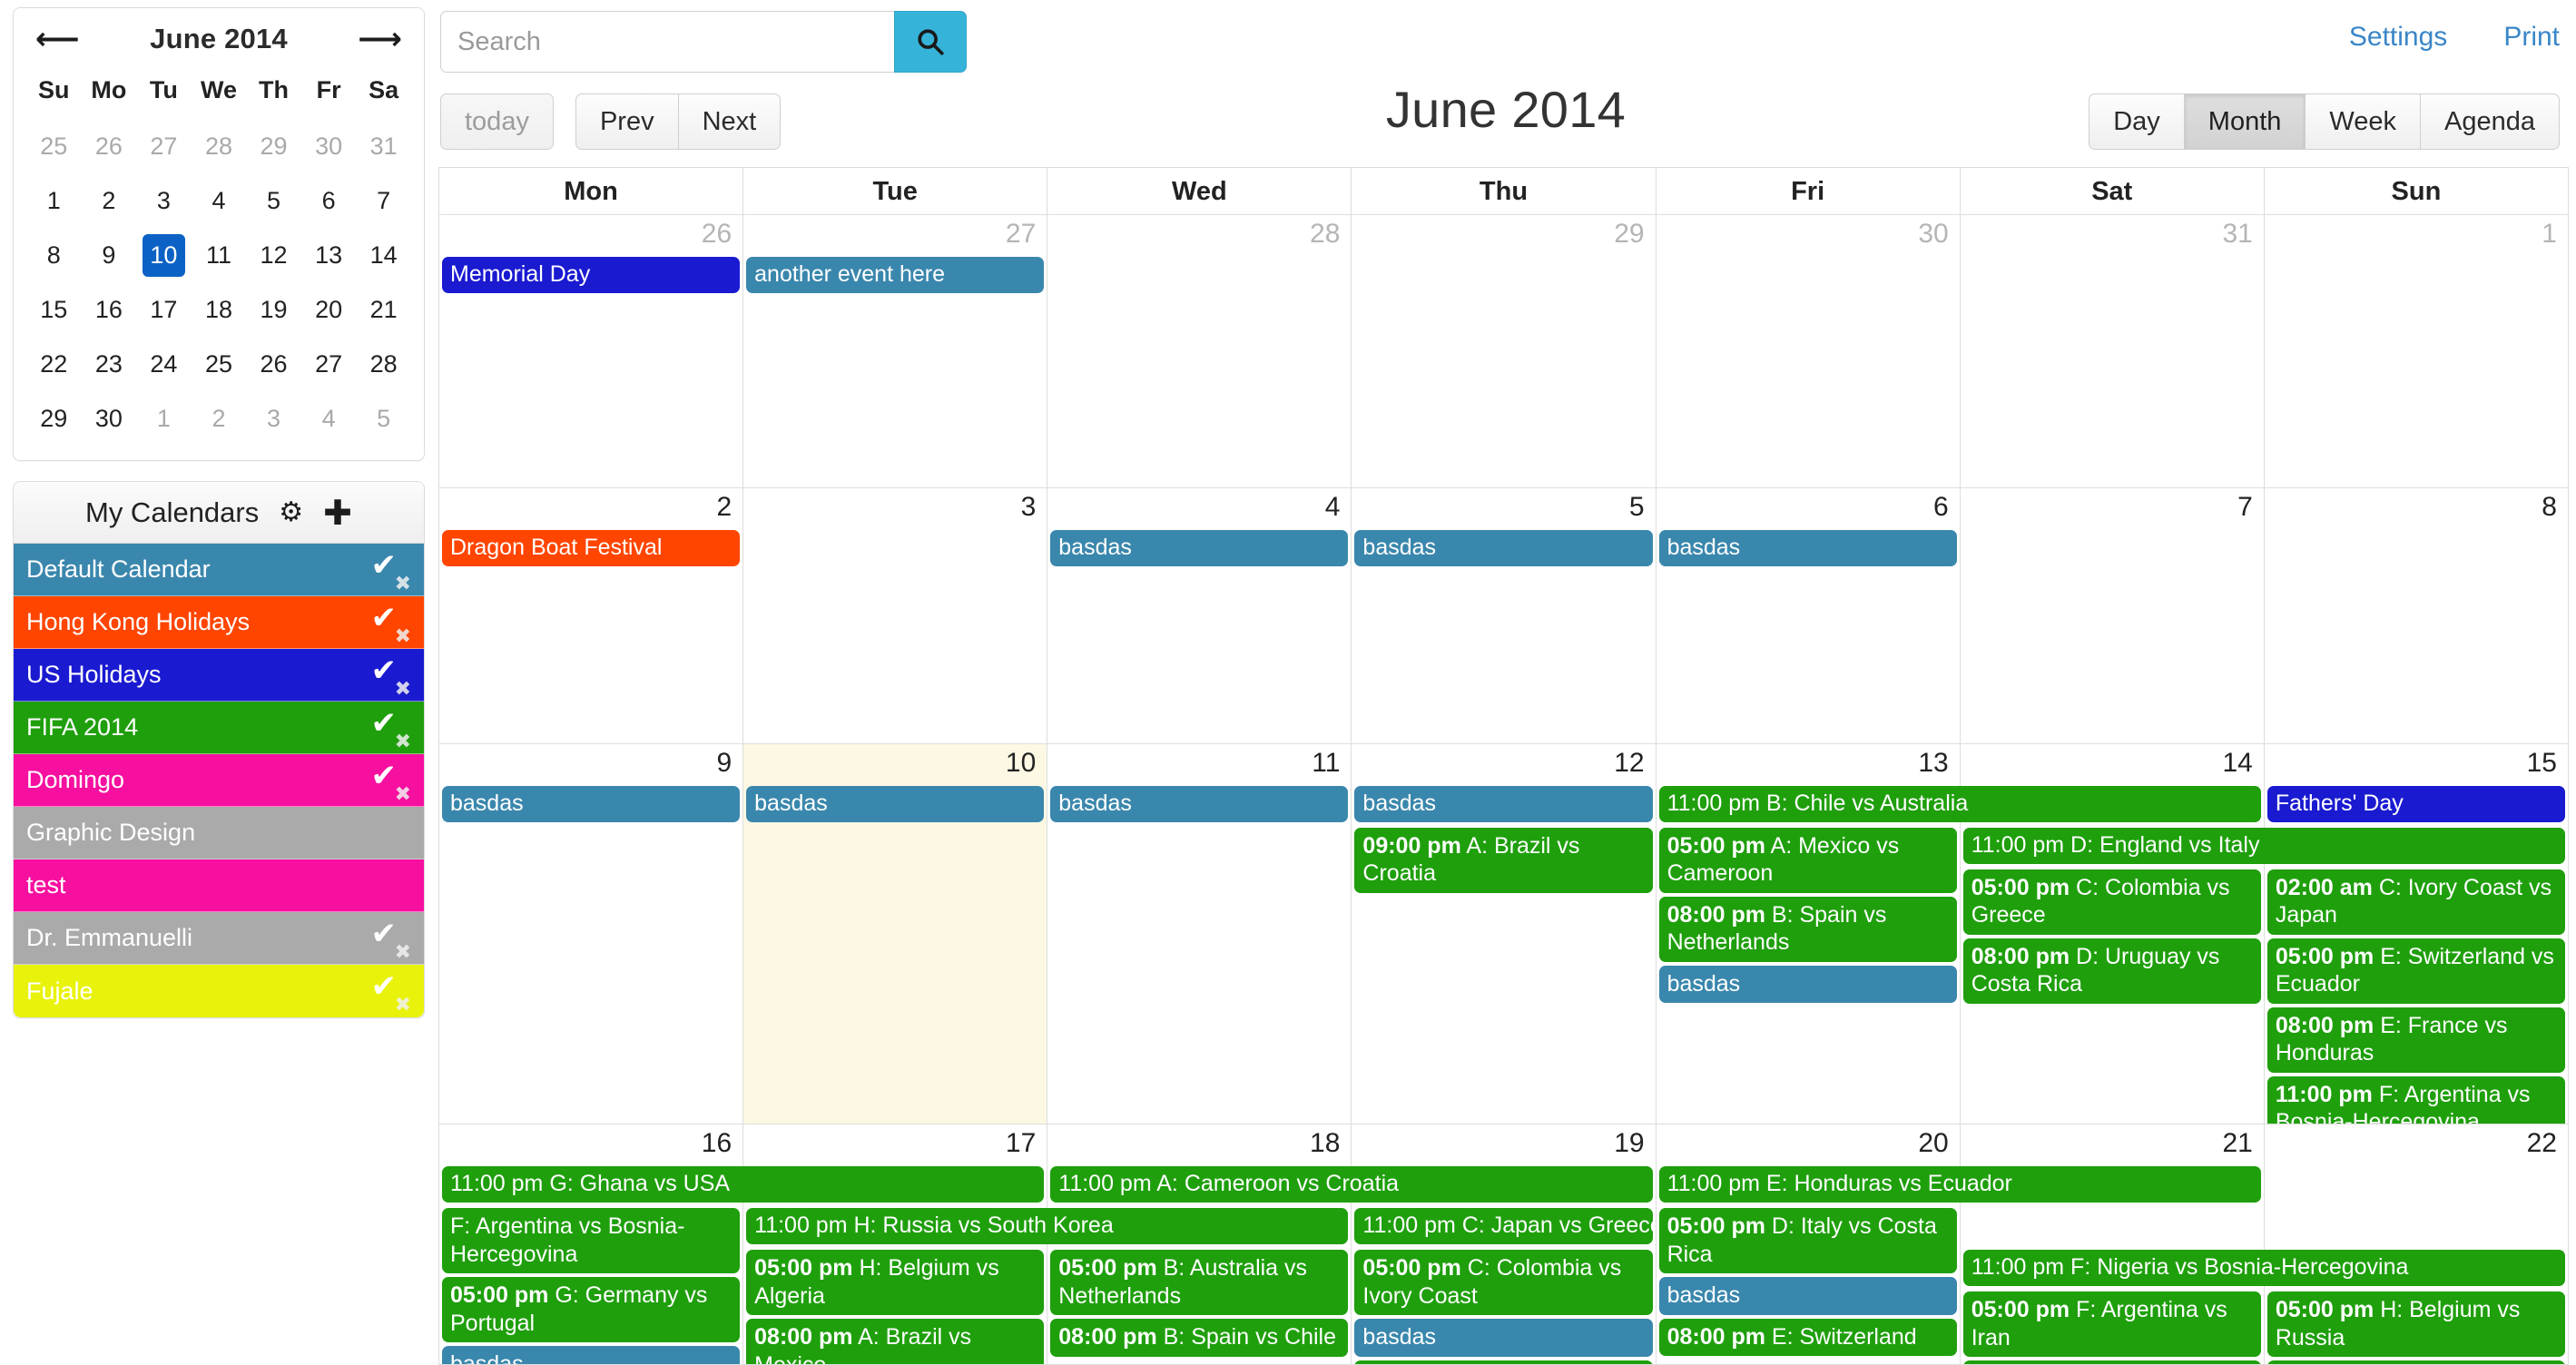 Image resolution: width=2576 pixels, height=1365 pixels. What do you see at coordinates (2398, 37) in the screenshot?
I see `settings-link: Settings` at bounding box center [2398, 37].